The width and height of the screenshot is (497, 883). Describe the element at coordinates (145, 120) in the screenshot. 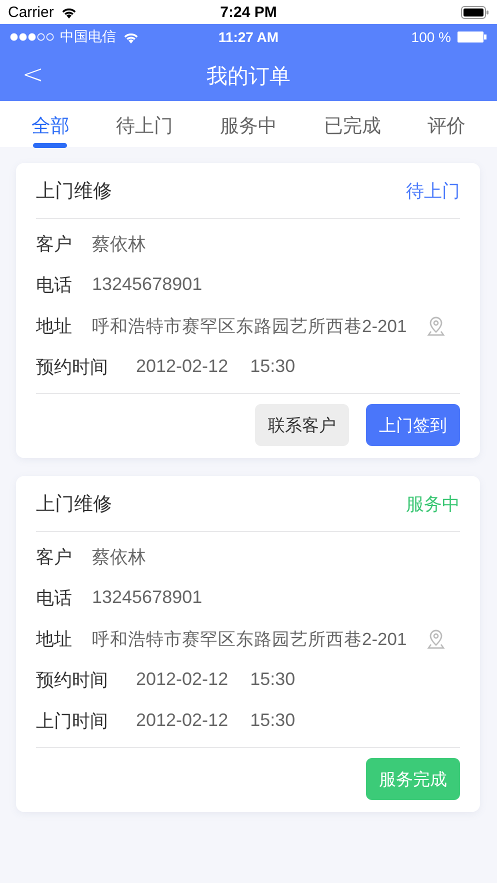

I see `tab: 待上门` at that location.